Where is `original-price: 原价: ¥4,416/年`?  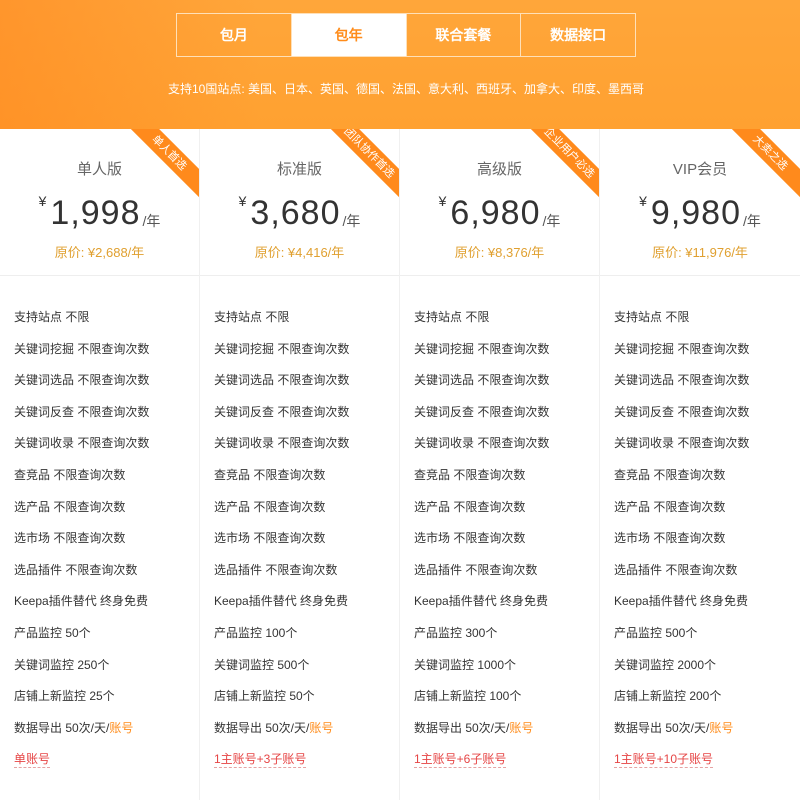
original-price: 原价: ¥4,416/年 is located at coordinates (299, 252).